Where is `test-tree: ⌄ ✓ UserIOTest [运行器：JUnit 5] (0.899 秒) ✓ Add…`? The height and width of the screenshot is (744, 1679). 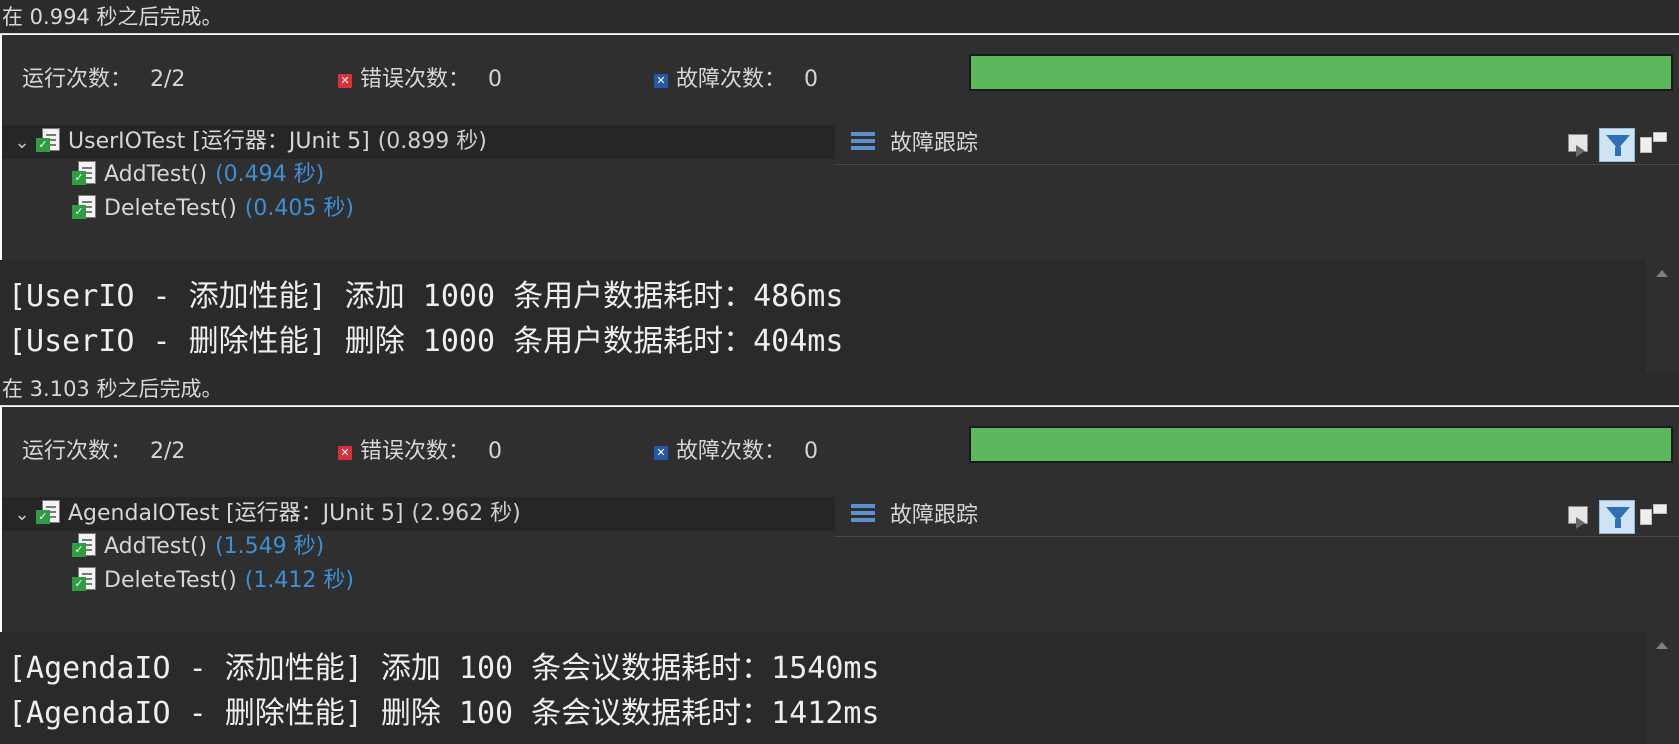
test-tree: ⌄ ✓ UserIOTest [运行器：JUnit 5] (0.899 秒) ✓ Add… is located at coordinates (418, 191).